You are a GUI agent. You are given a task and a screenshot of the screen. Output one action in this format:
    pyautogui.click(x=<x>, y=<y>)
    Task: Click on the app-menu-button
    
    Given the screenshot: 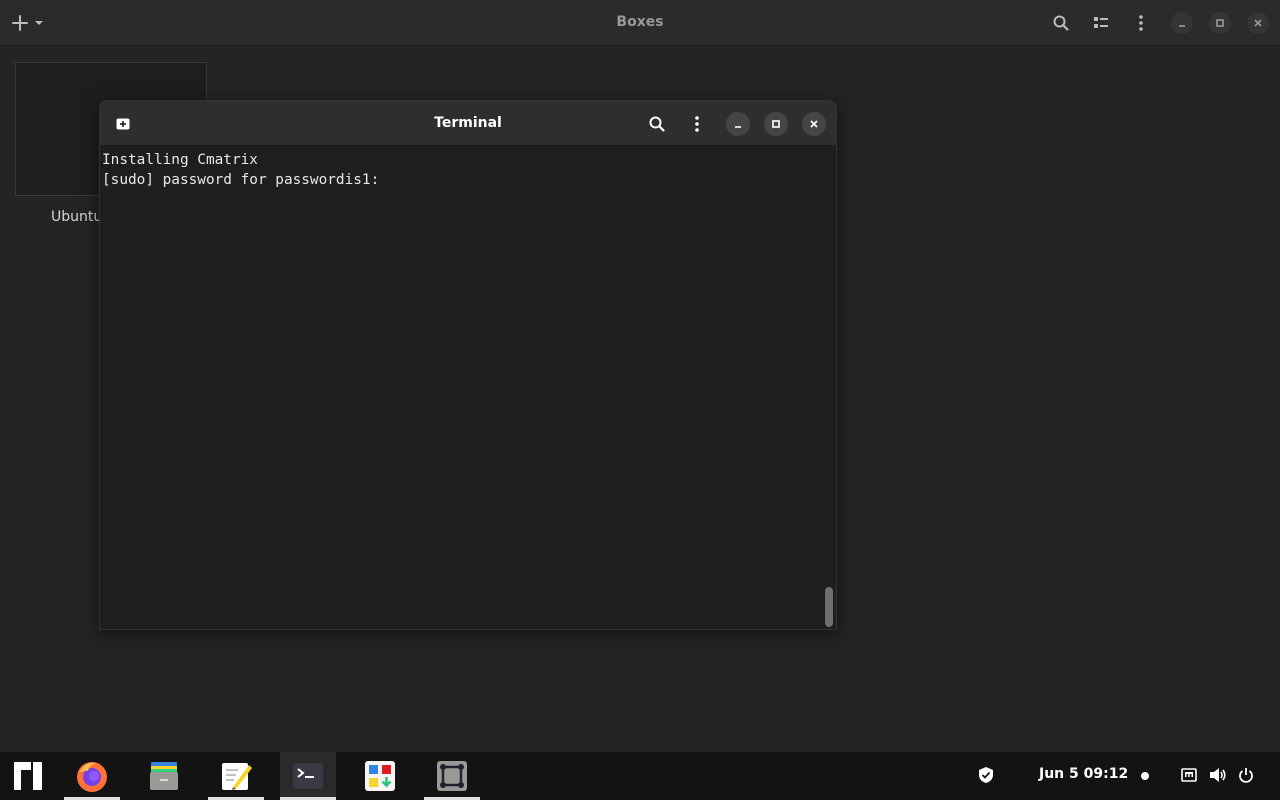 What is the action you would take?
    pyautogui.click(x=28, y=776)
    